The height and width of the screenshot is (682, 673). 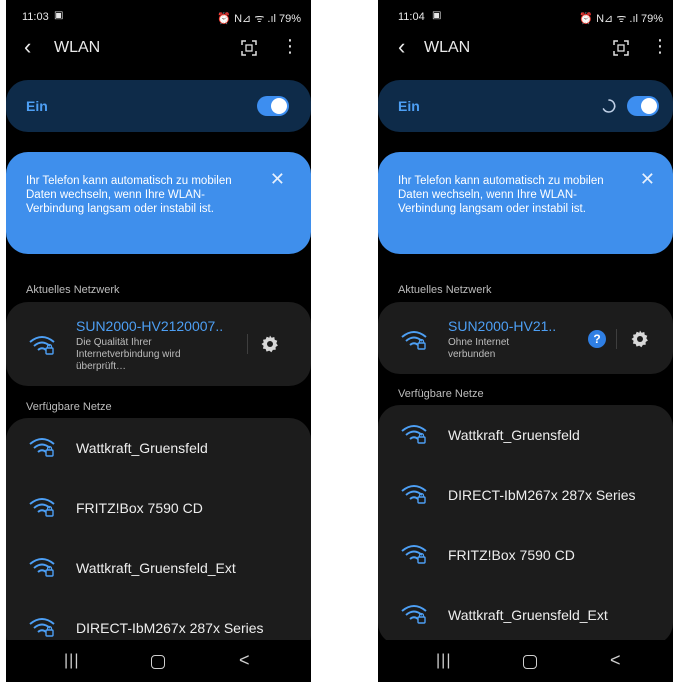 What do you see at coordinates (411, 17) in the screenshot?
I see `status-time: 11:04` at bounding box center [411, 17].